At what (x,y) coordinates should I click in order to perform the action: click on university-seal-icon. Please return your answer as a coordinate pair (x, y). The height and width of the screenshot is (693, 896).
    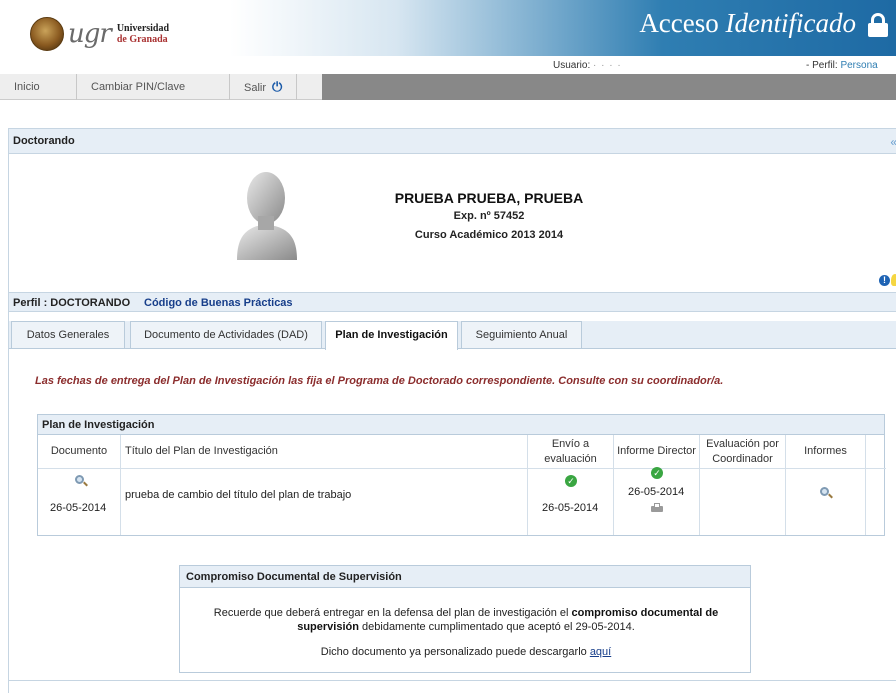
    Looking at the image, I should click on (47, 34).